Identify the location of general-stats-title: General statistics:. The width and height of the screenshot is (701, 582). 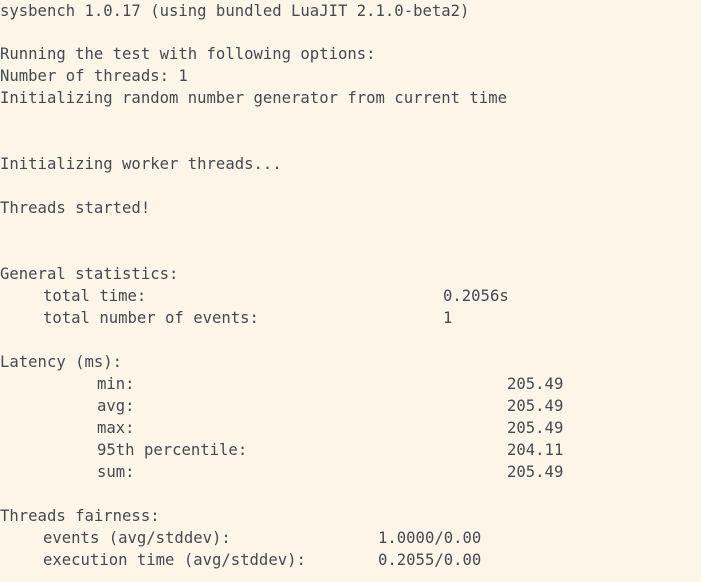
(89, 274).